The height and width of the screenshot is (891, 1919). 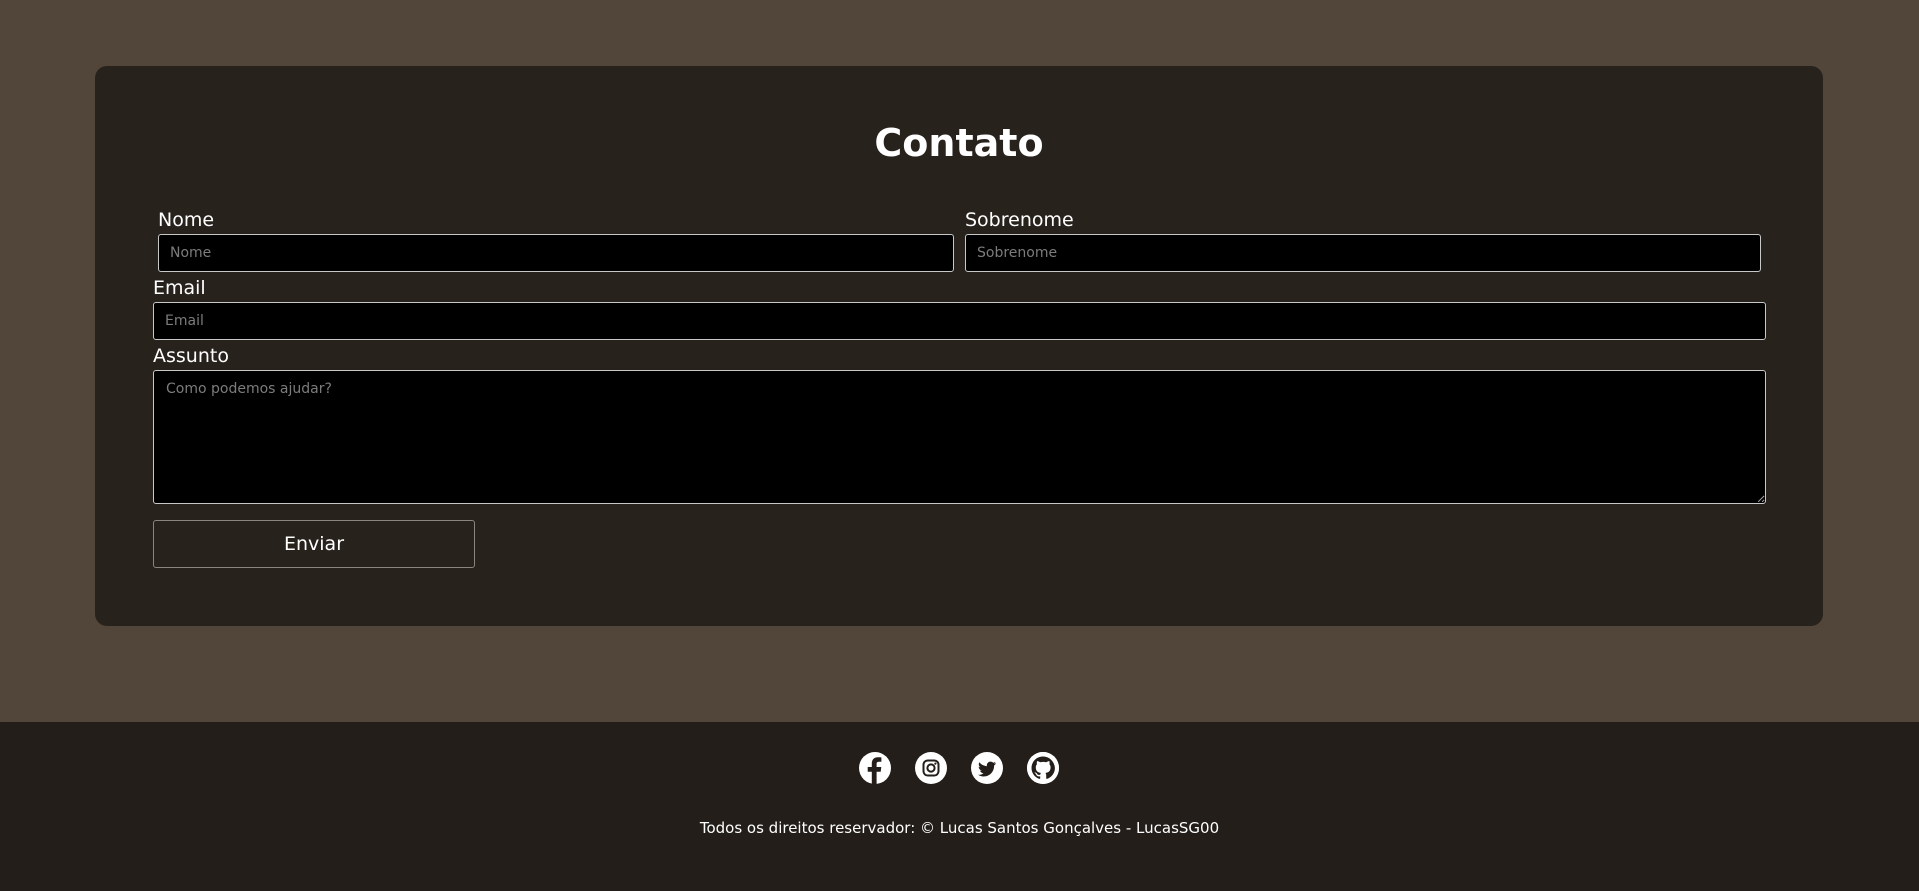 I want to click on first-name-field, so click(x=556, y=253).